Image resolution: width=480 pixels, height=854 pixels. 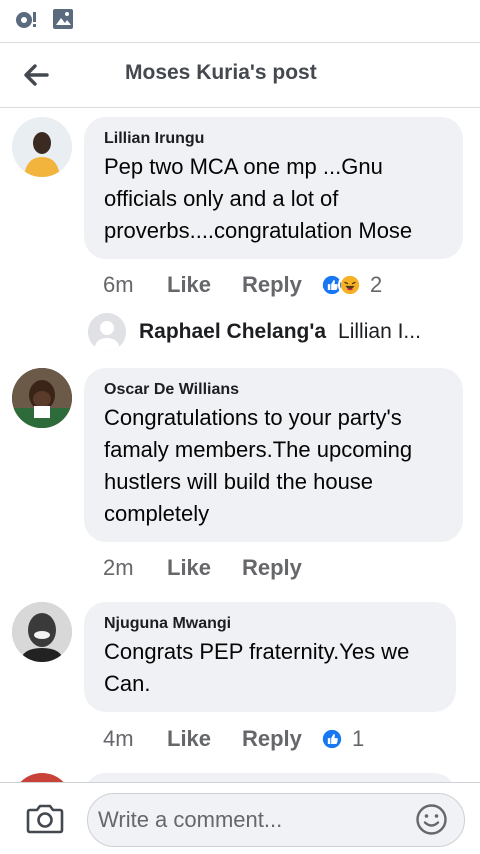 What do you see at coordinates (270, 624) in the screenshot?
I see `comment-author: Njuguna Mwangi` at bounding box center [270, 624].